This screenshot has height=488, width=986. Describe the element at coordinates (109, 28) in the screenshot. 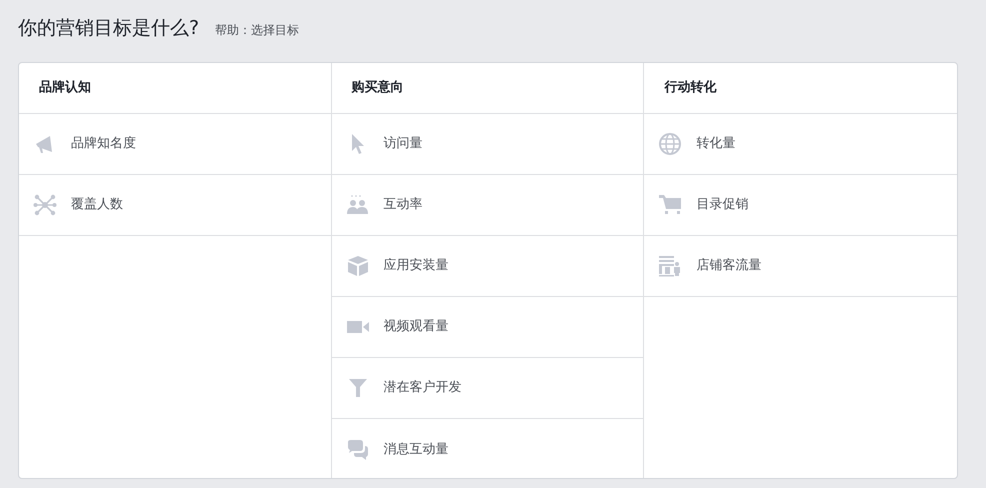

I see `page-title: 你的营销目标是什么?` at that location.